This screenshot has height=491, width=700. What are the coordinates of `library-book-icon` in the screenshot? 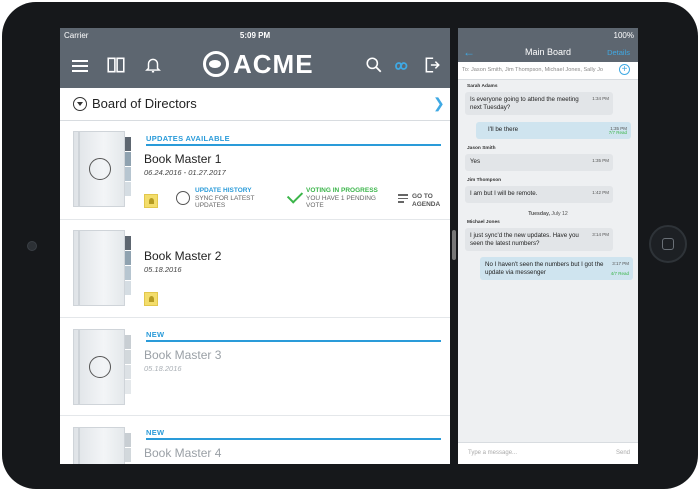 It's located at (116, 65).